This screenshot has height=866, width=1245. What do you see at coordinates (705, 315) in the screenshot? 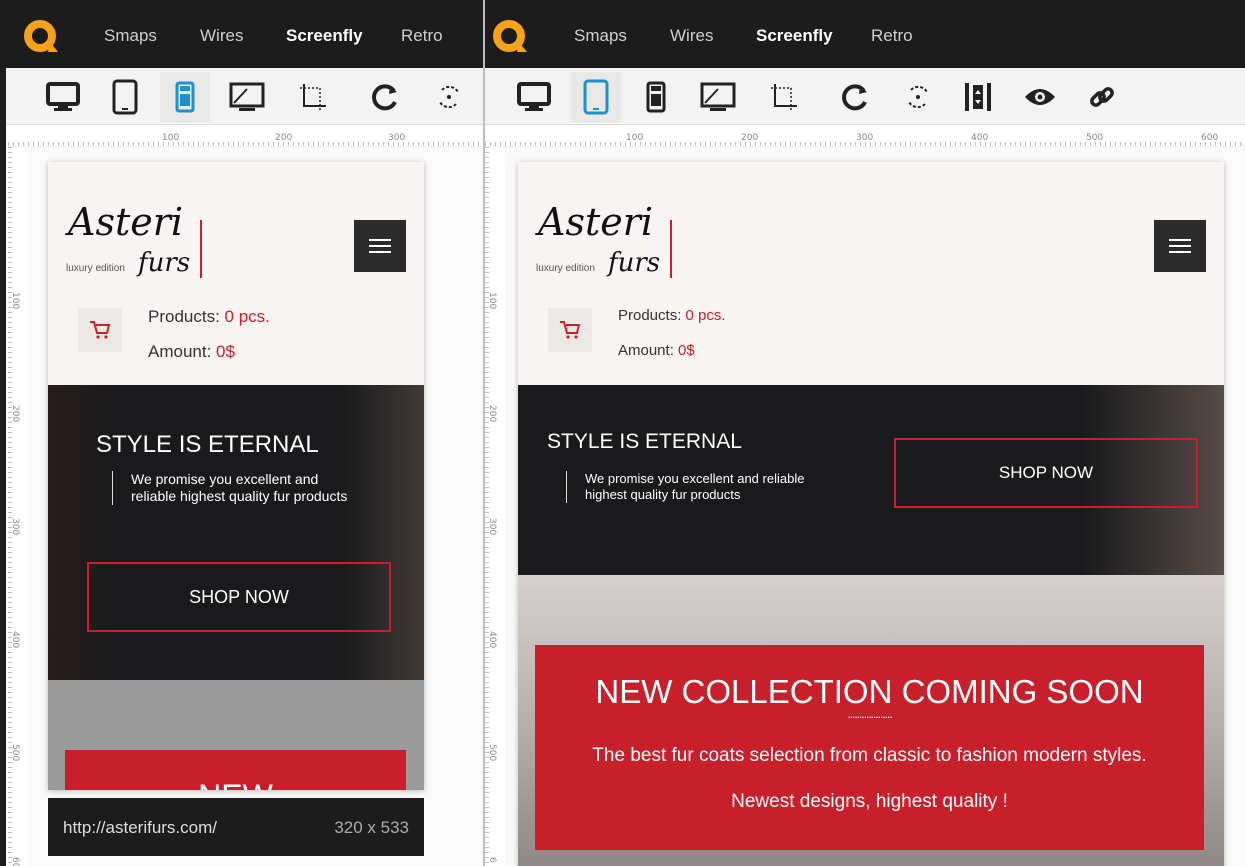
I see `products-value: 0 pcs.` at bounding box center [705, 315].